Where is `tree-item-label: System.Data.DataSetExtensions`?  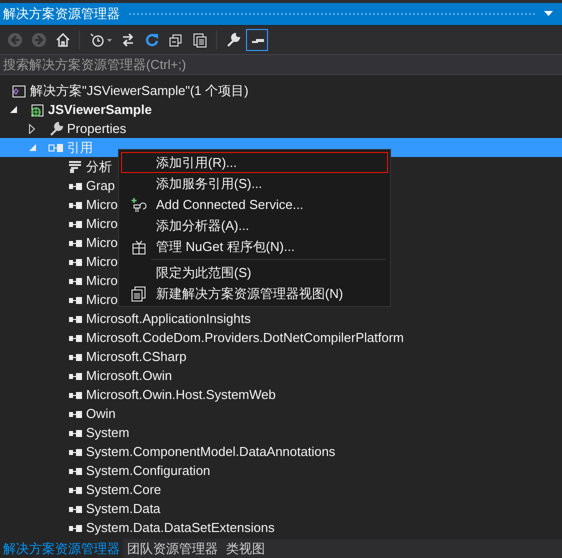
tree-item-label: System.Data.DataSetExtensions is located at coordinates (180, 527).